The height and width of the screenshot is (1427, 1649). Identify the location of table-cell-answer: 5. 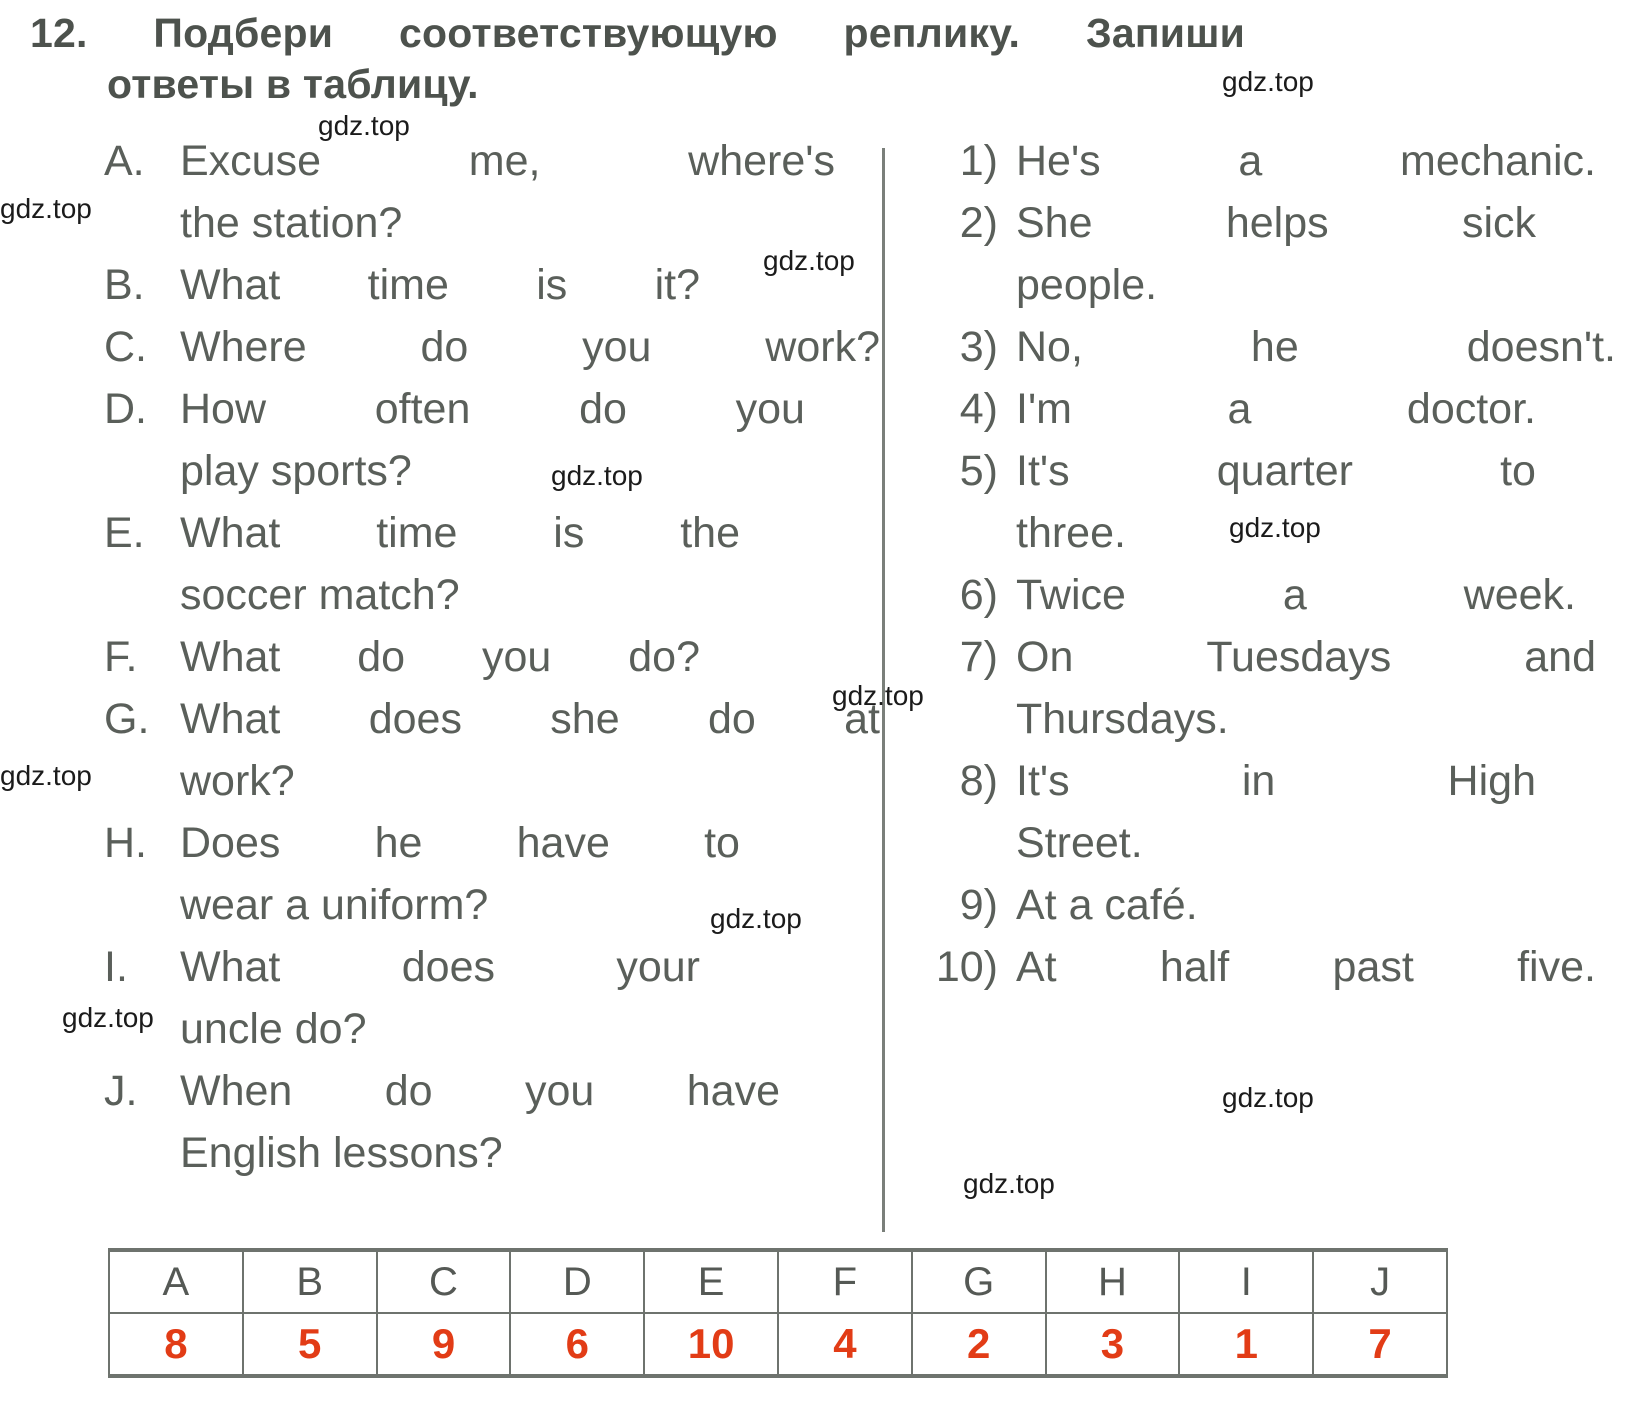
(309, 1345).